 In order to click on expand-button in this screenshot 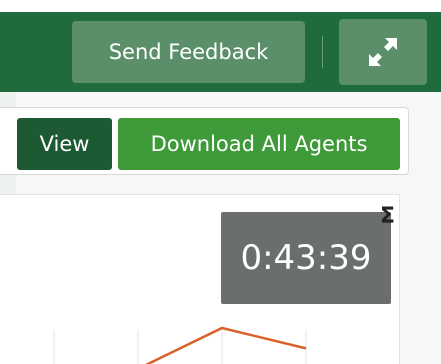, I will do `click(383, 52)`.